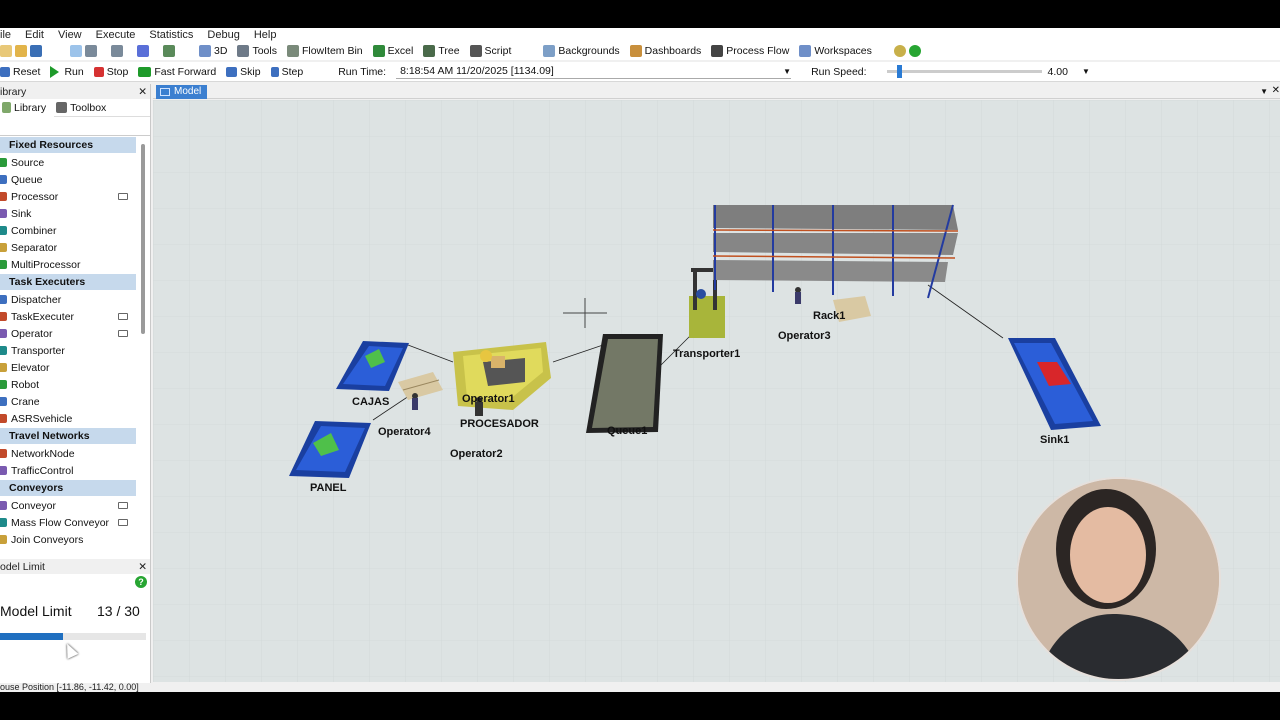  Describe the element at coordinates (899, 51) in the screenshot. I see `settings-gear-icon` at that location.